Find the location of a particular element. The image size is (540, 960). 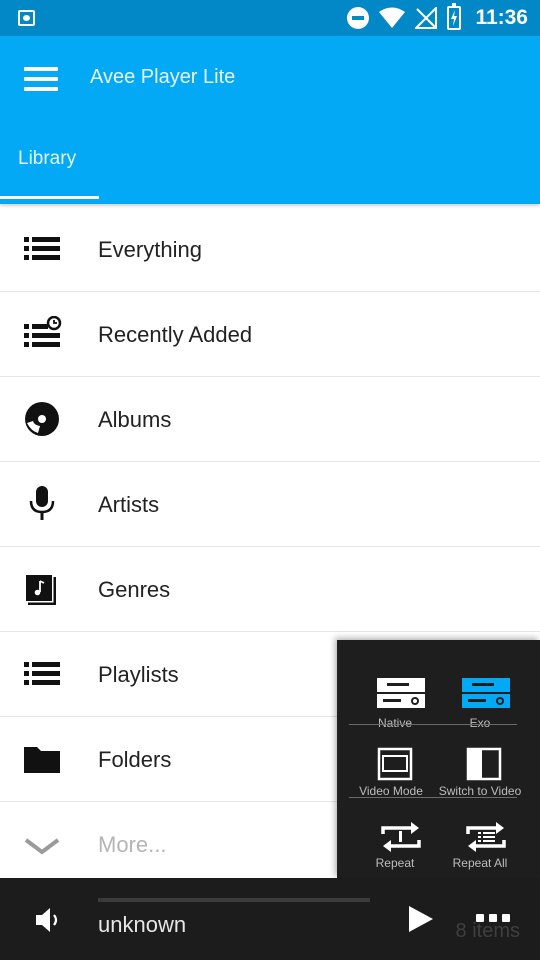

microphone-icon is located at coordinates (42, 503).